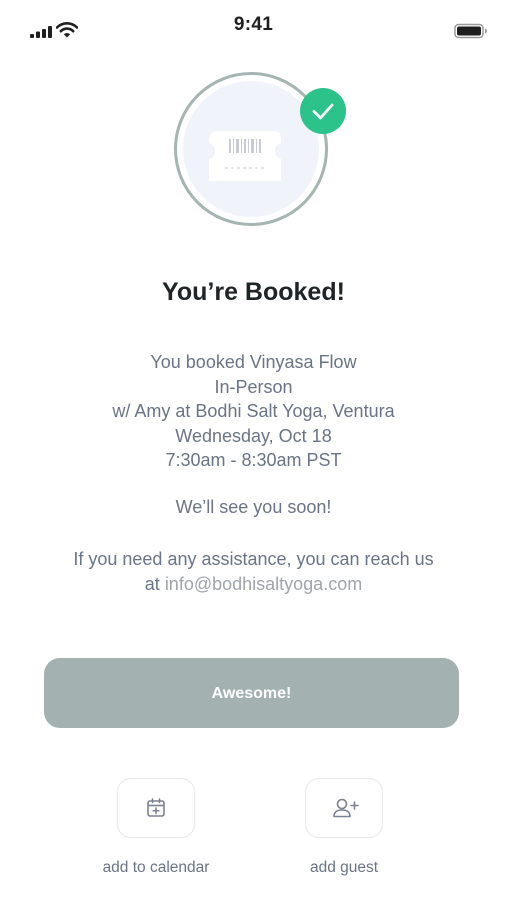 The width and height of the screenshot is (507, 900). Describe the element at coordinates (245, 156) in the screenshot. I see `ticket-icon` at that location.